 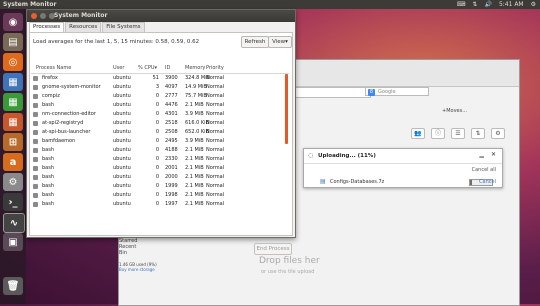 I want to click on col-user: User, so click(x=118, y=68).